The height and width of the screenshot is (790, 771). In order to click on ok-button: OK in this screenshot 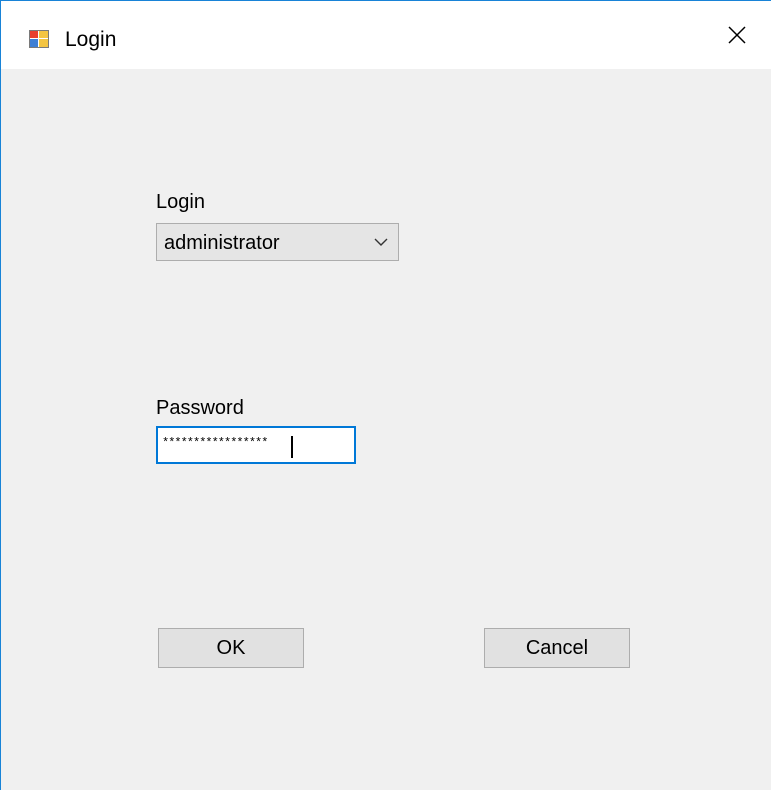, I will do `click(231, 648)`.